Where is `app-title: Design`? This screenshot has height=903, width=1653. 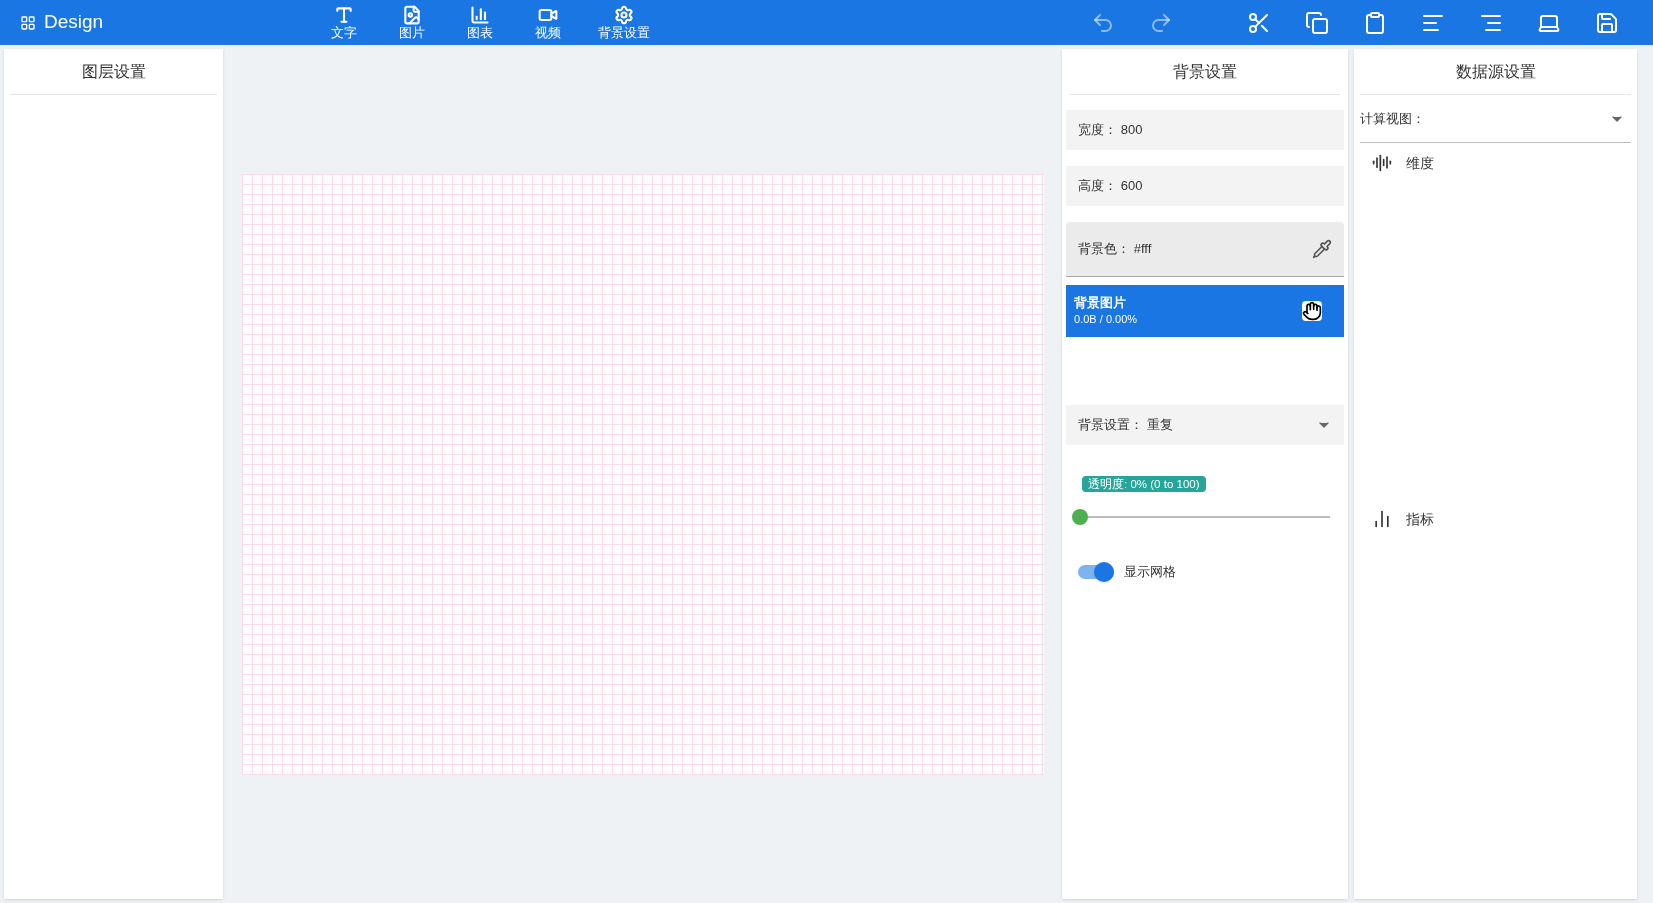
app-title: Design is located at coordinates (74, 22).